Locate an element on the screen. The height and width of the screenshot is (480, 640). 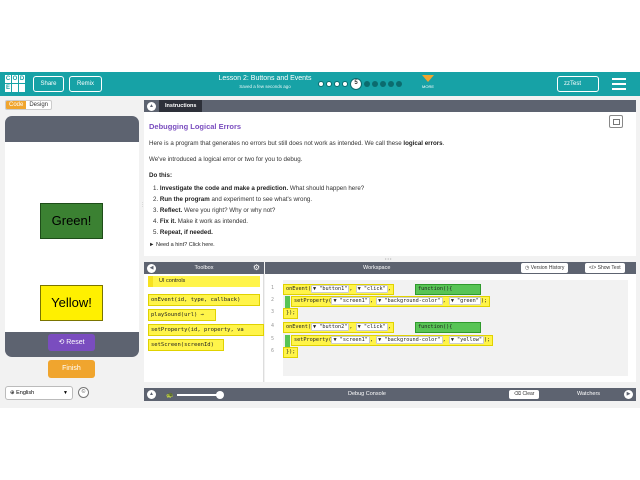
step-item: 4. Fix it. Make it work as intended. is located at coordinates (200, 221).